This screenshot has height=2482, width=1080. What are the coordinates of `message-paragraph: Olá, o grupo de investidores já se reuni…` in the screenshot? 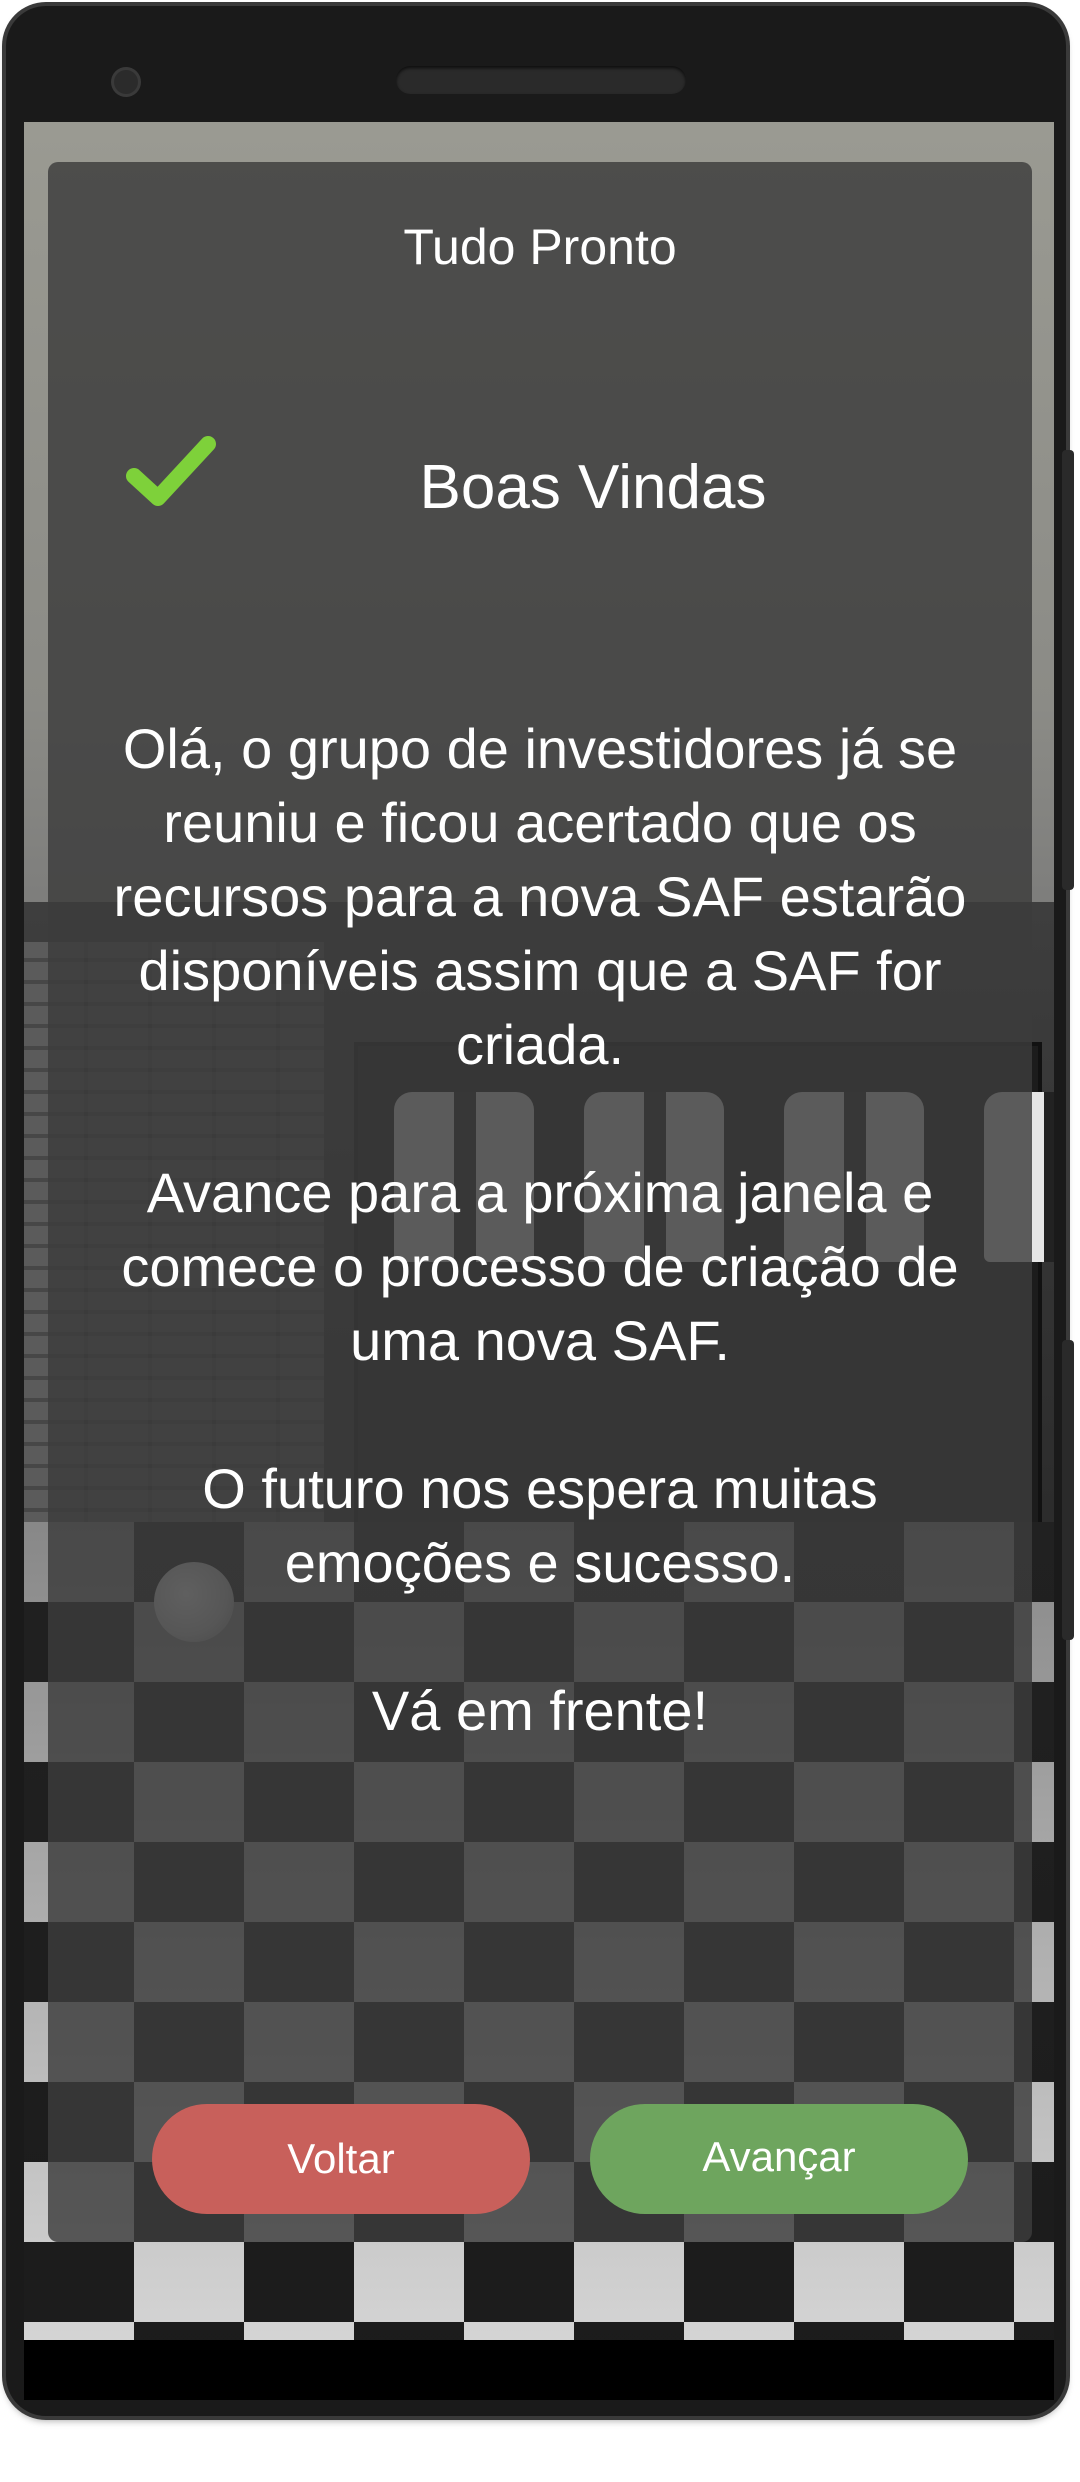 It's located at (540, 896).